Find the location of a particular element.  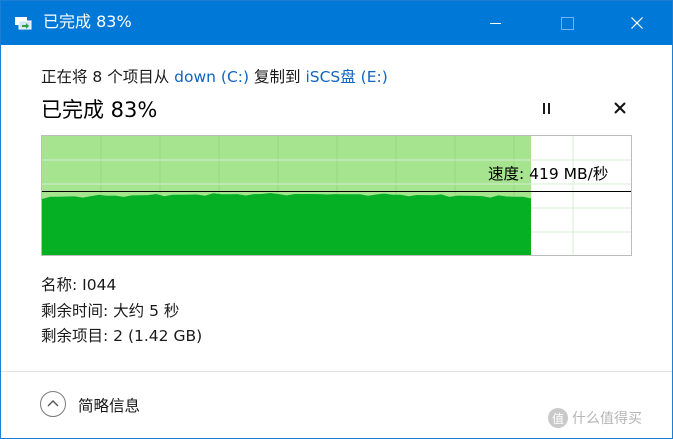

name-value: I044 is located at coordinates (99, 285).